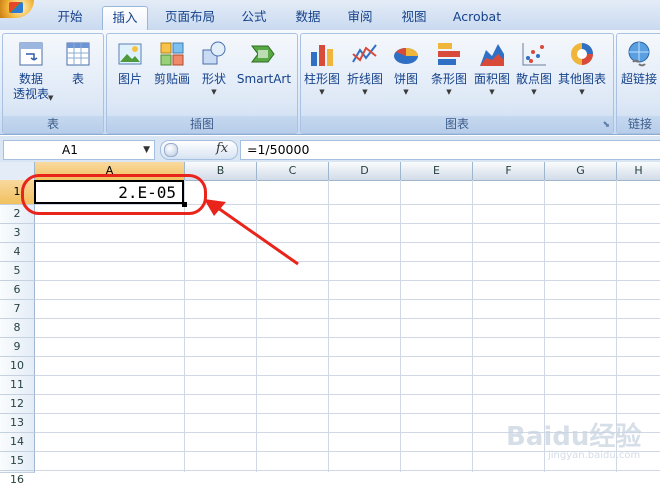 Image resolution: width=660 pixels, height=489 pixels. Describe the element at coordinates (79, 150) in the screenshot. I see `name-box: A1 ▼` at that location.